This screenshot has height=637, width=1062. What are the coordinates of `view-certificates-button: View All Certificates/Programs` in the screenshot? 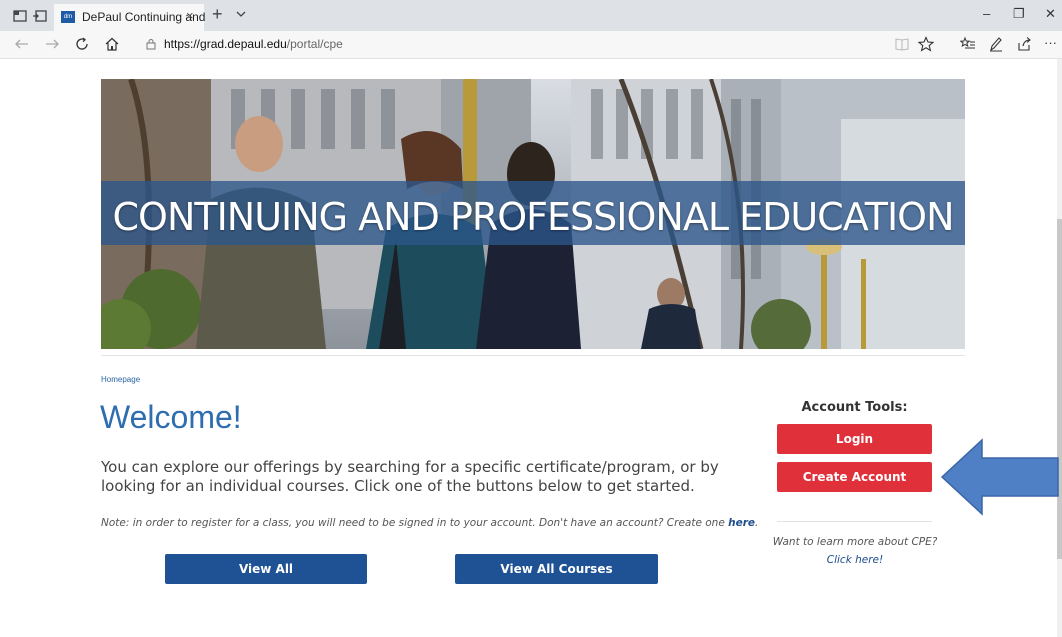 It's located at (266, 580).